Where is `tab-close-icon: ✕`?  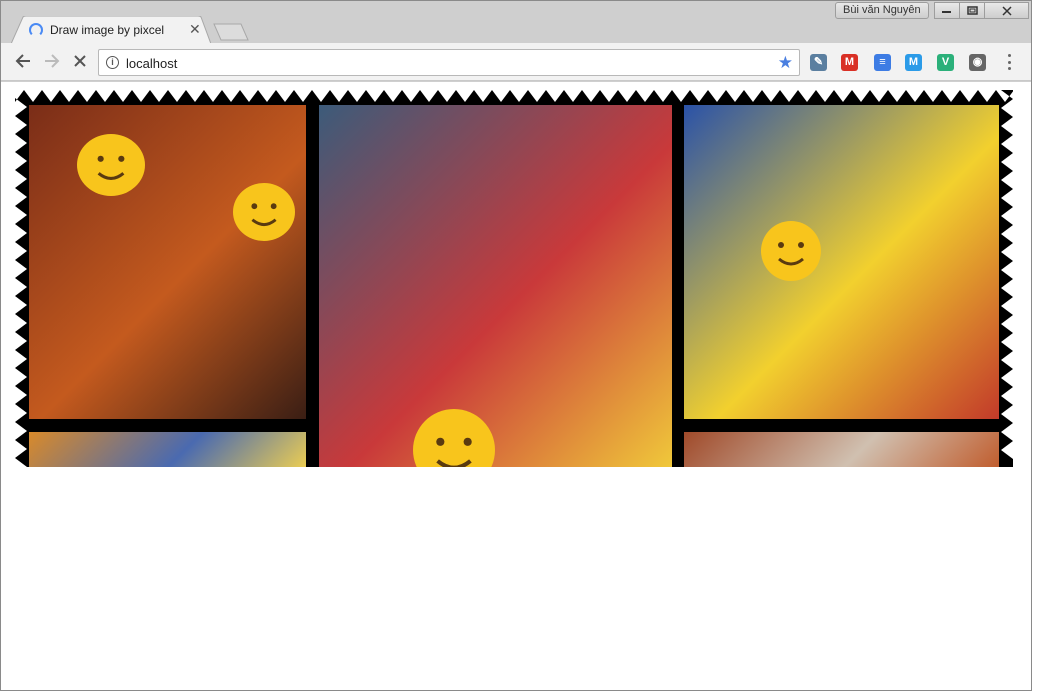 tab-close-icon: ✕ is located at coordinates (195, 29).